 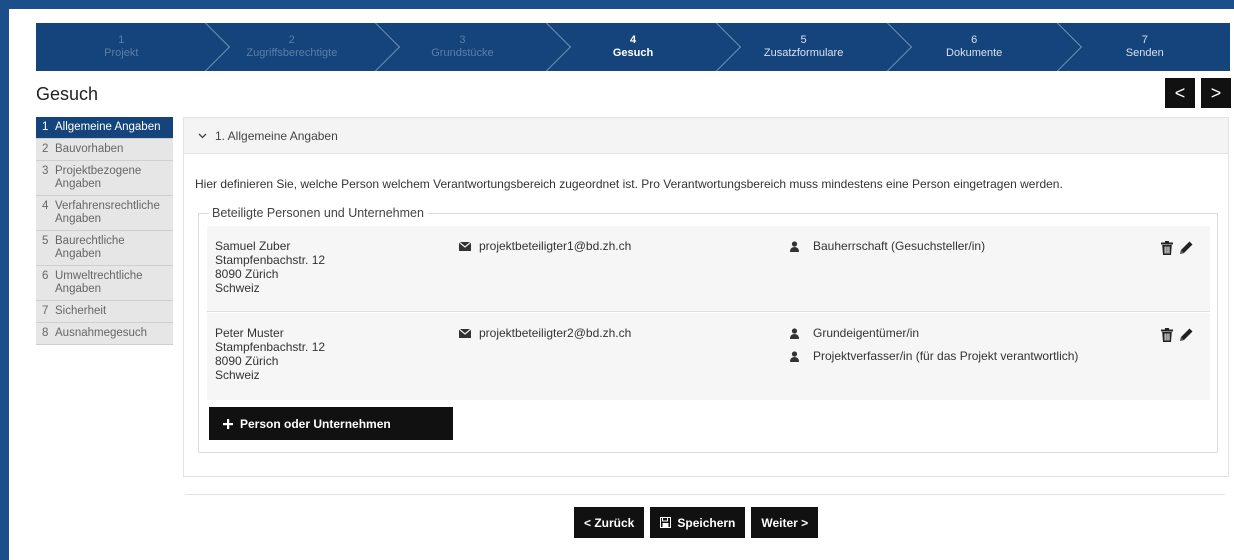 I want to click on next-button: Weiter >, so click(x=785, y=522).